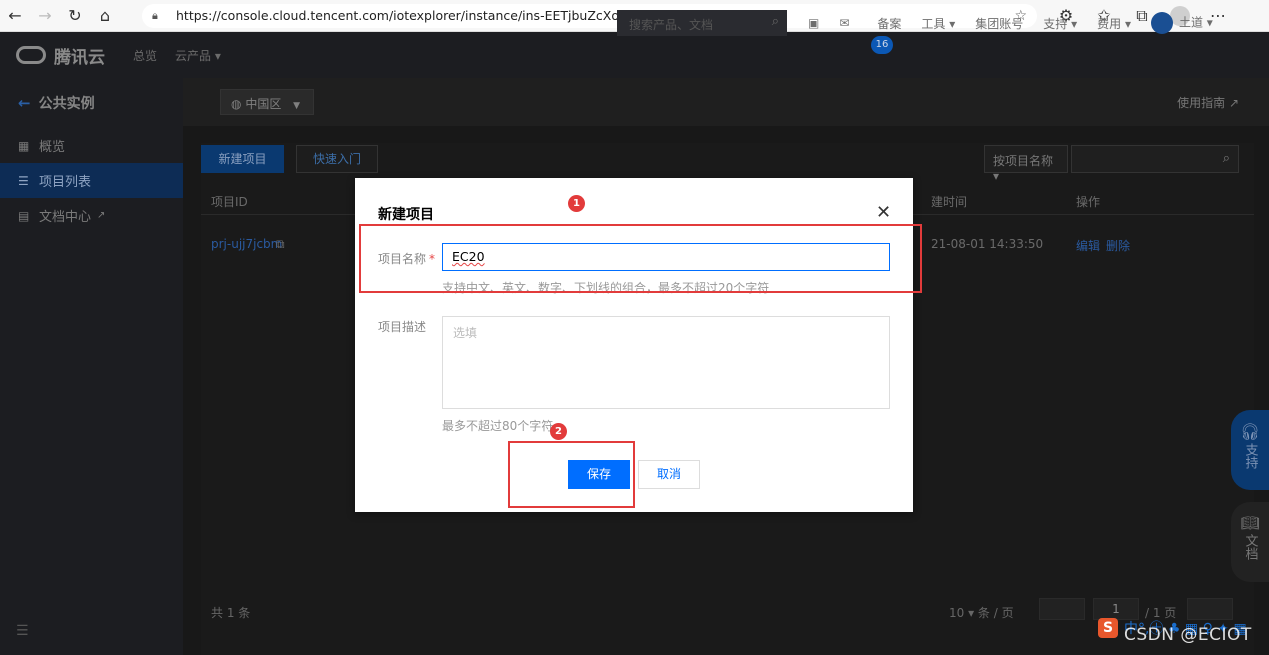 The height and width of the screenshot is (655, 1269). I want to click on nav-group-account: 集团账号, so click(999, 23).